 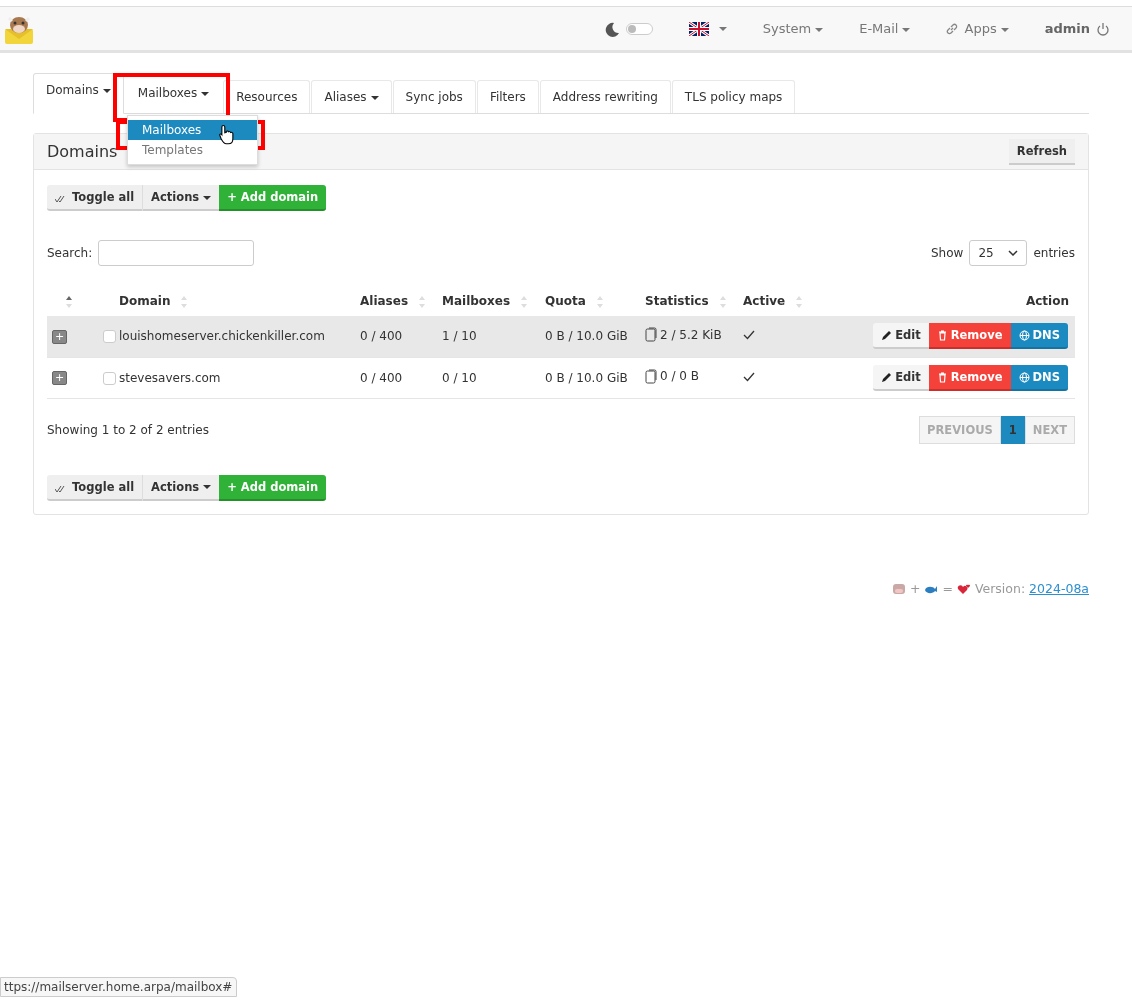 I want to click on tab: Aliases, so click(x=351, y=96).